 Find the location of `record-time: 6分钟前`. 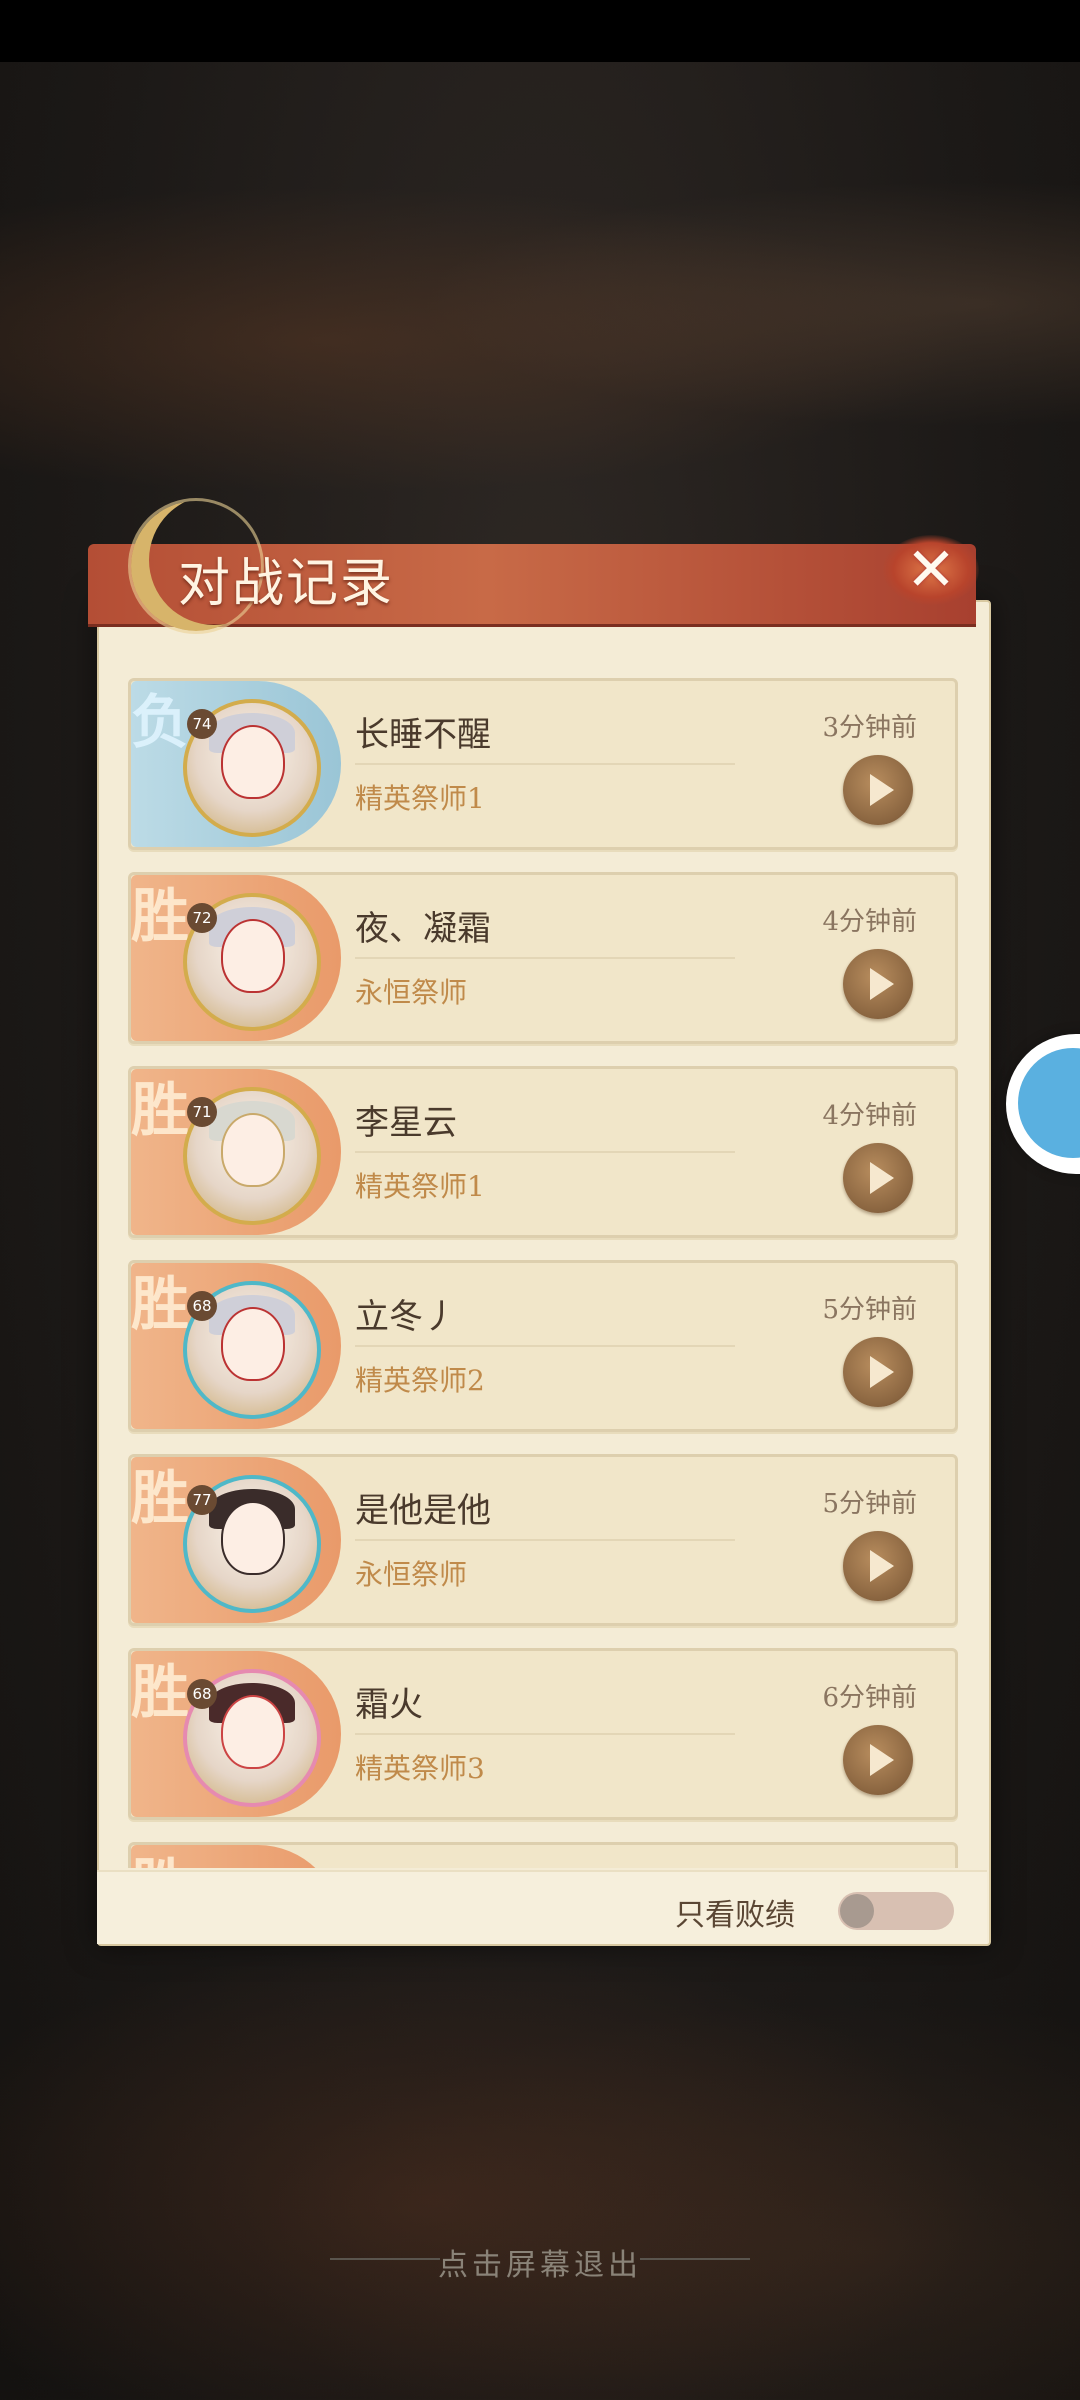

record-time: 6分钟前 is located at coordinates (869, 1698).